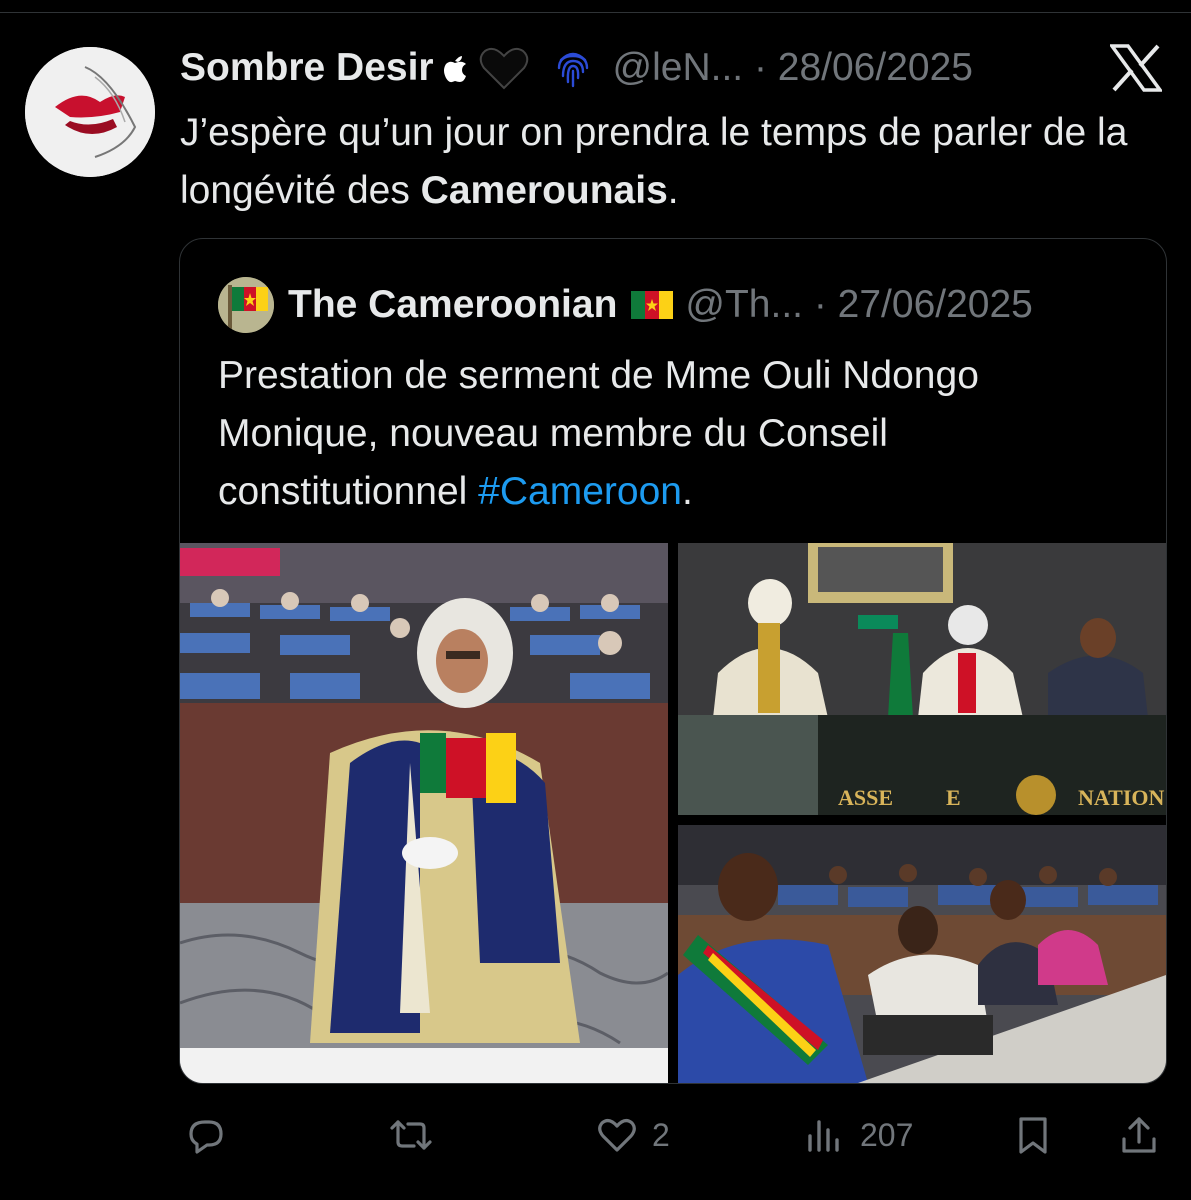  I want to click on podium-text-left: ASSE, so click(865, 797).